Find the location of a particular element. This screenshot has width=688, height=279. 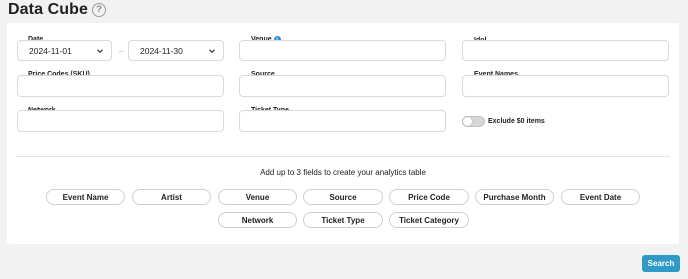

chip-event-date: Event Date is located at coordinates (600, 197).